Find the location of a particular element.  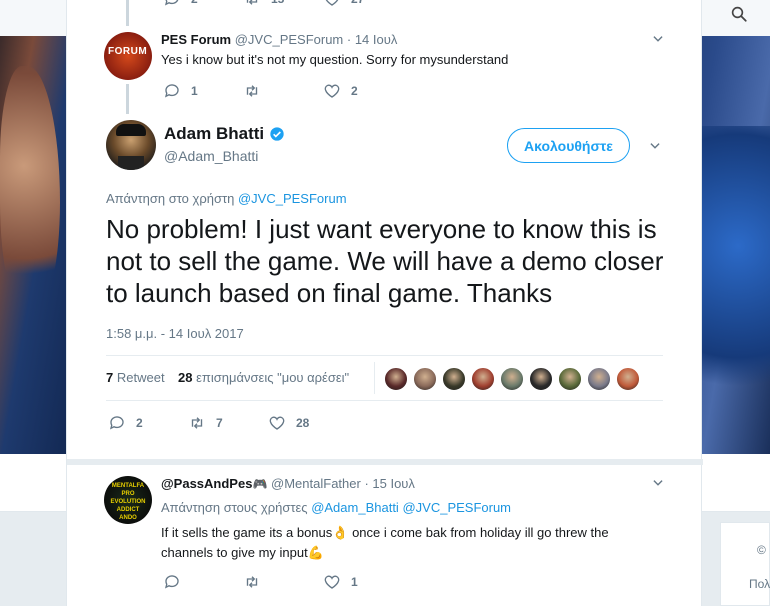

gamepad-emoji: 🎮 is located at coordinates (260, 484).